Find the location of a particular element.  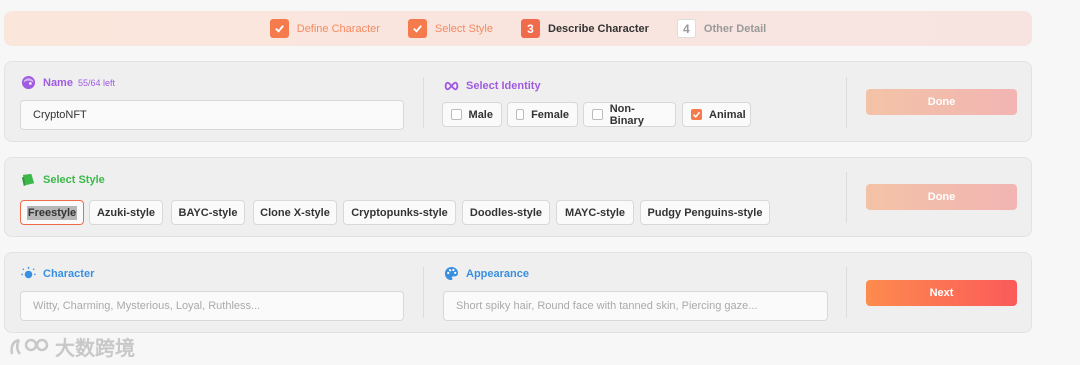

option-label: Cryptopunks-style is located at coordinates (399, 212).